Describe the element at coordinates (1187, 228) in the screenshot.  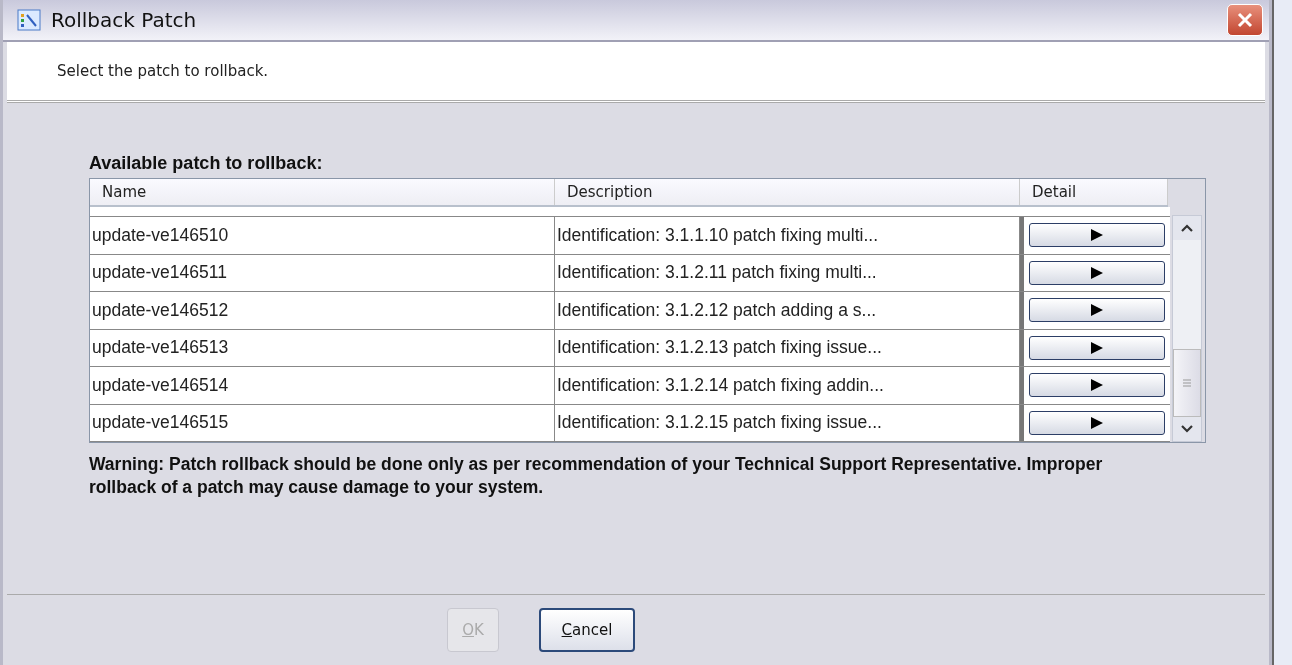
I see `scroll-up-icon` at that location.